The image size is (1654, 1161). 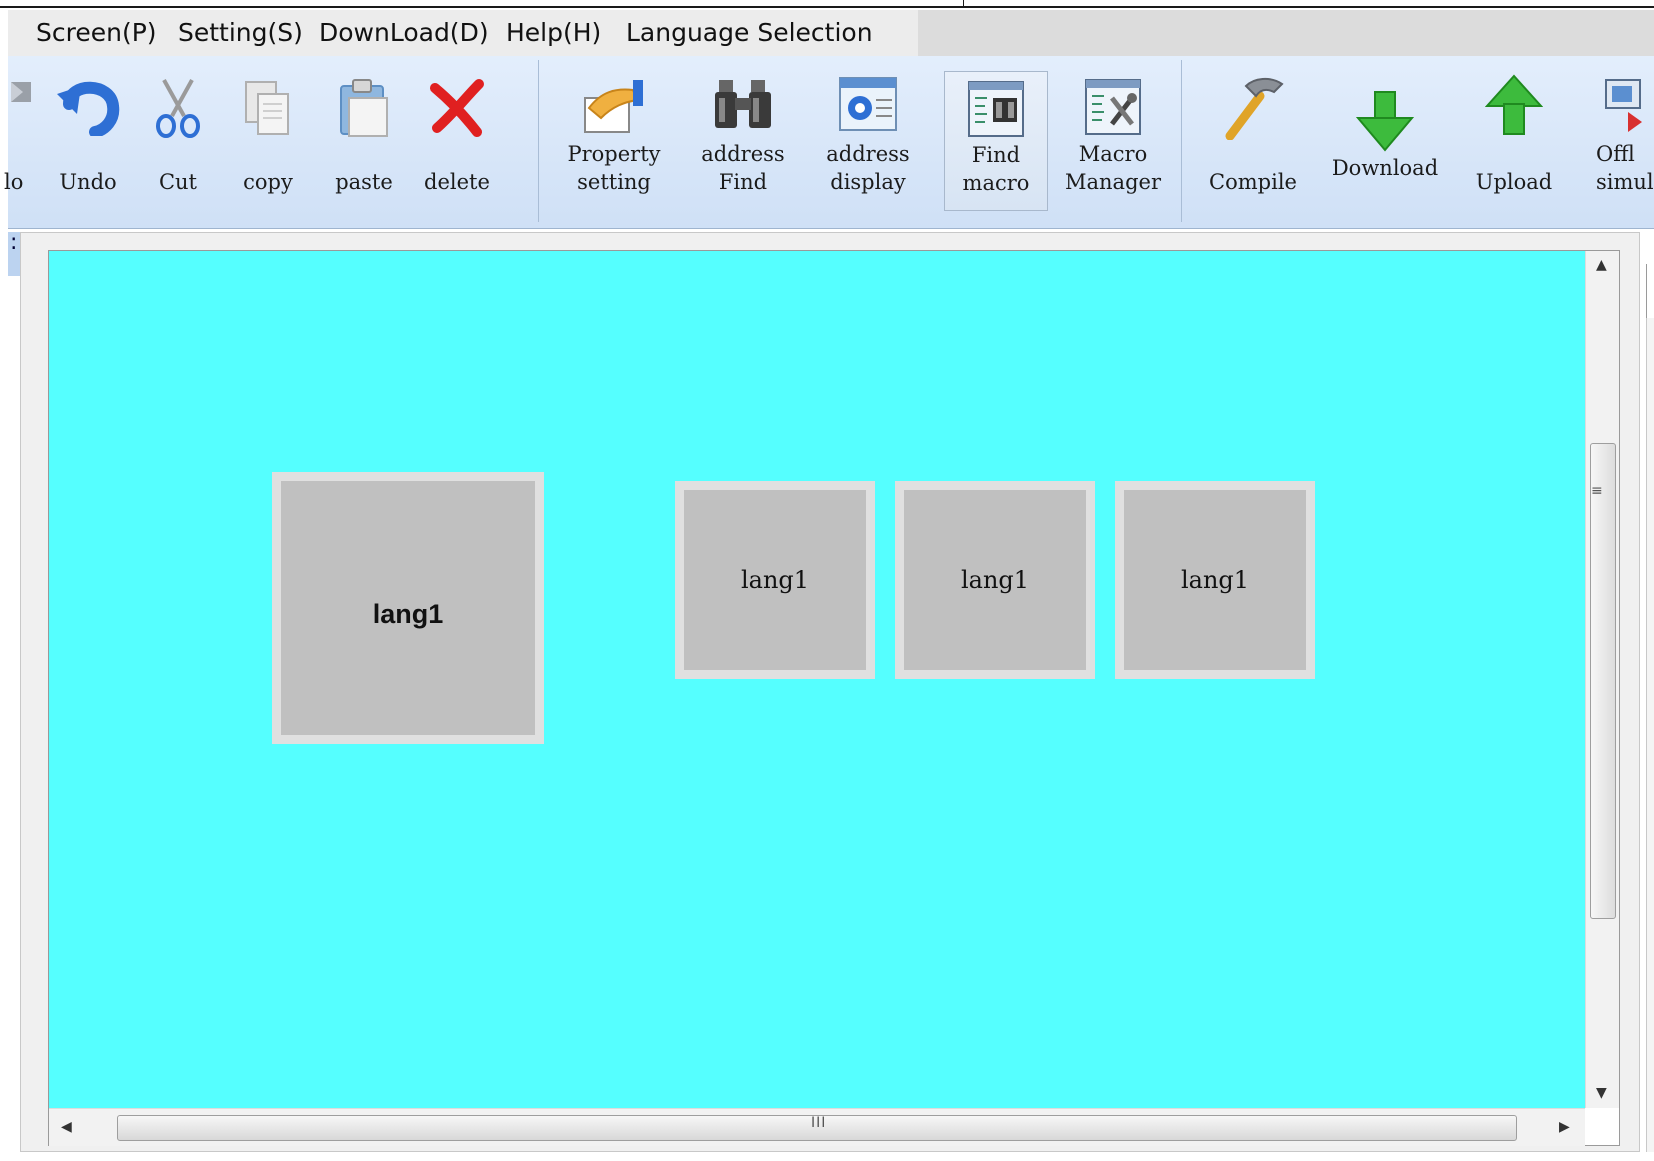 What do you see at coordinates (457, 110) in the screenshot?
I see `delete-x-icon` at bounding box center [457, 110].